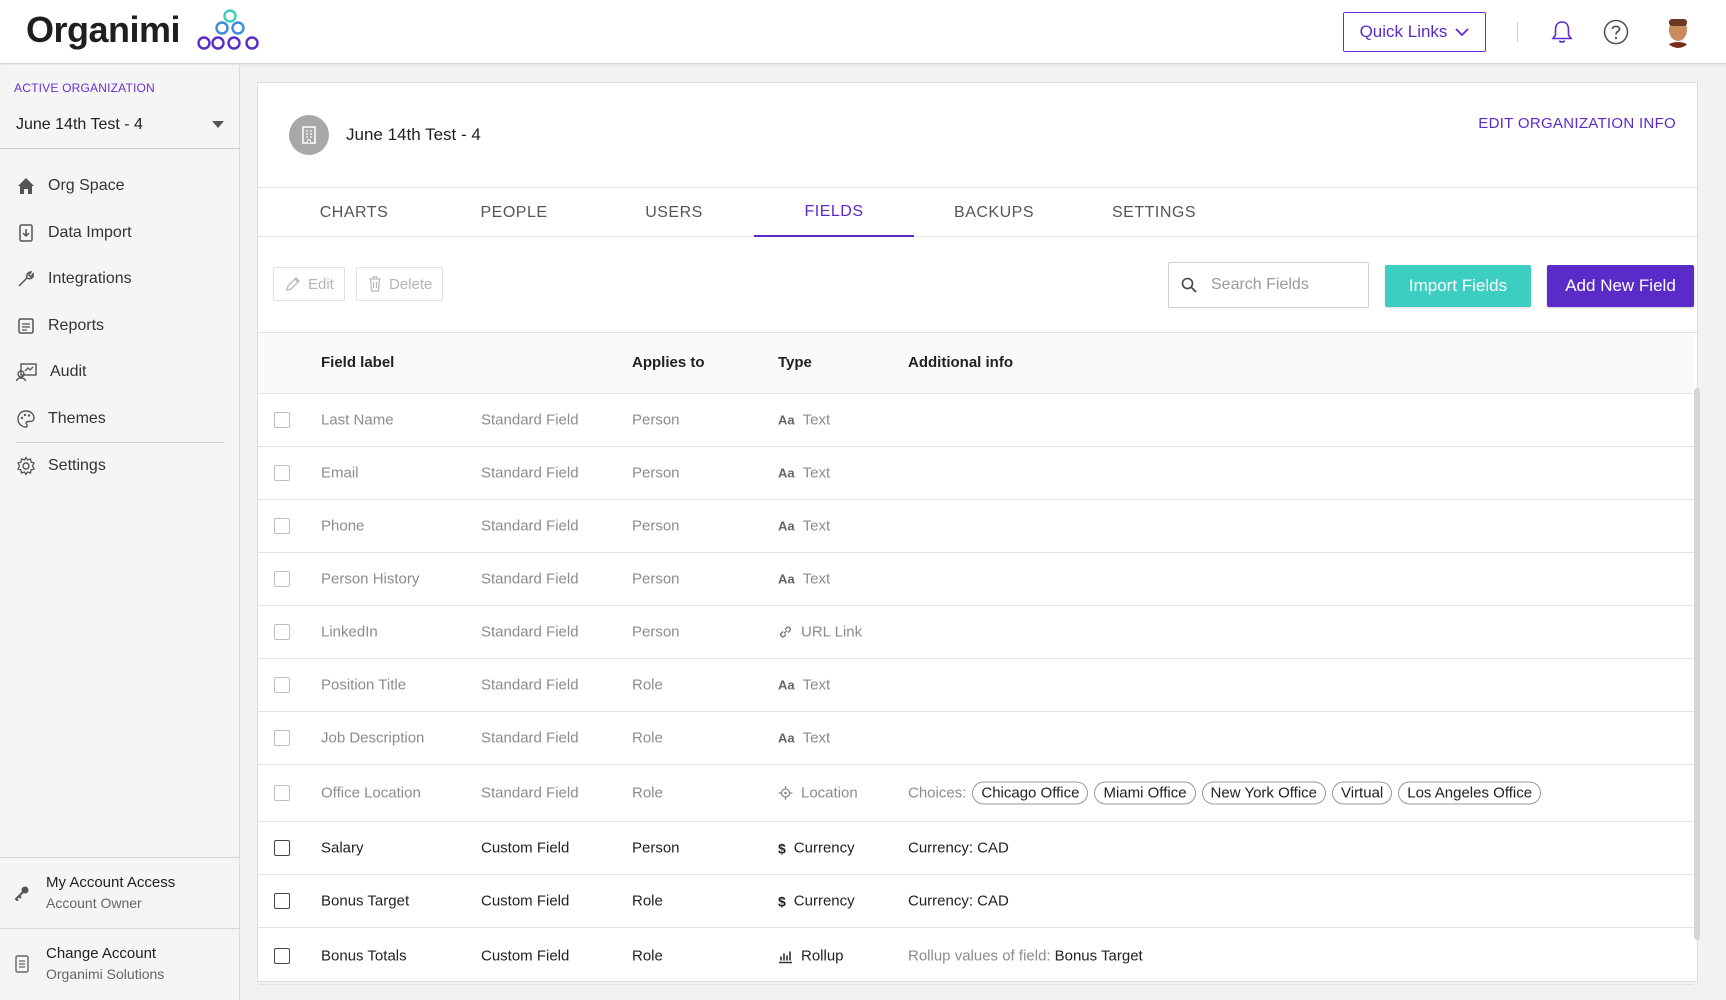  Describe the element at coordinates (834, 212) in the screenshot. I see `tab-fields: FIELDS` at that location.